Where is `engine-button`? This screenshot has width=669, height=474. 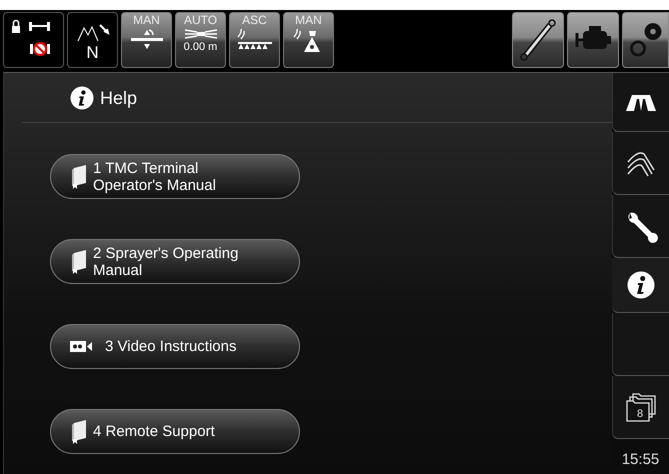 engine-button is located at coordinates (593, 40).